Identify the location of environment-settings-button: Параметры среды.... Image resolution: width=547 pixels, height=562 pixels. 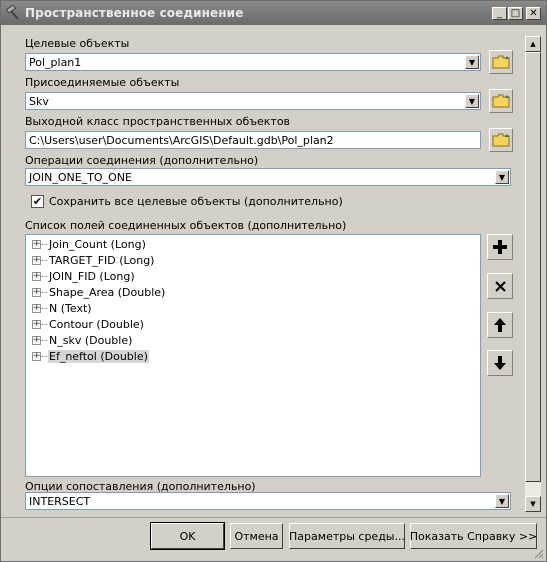
(347, 536).